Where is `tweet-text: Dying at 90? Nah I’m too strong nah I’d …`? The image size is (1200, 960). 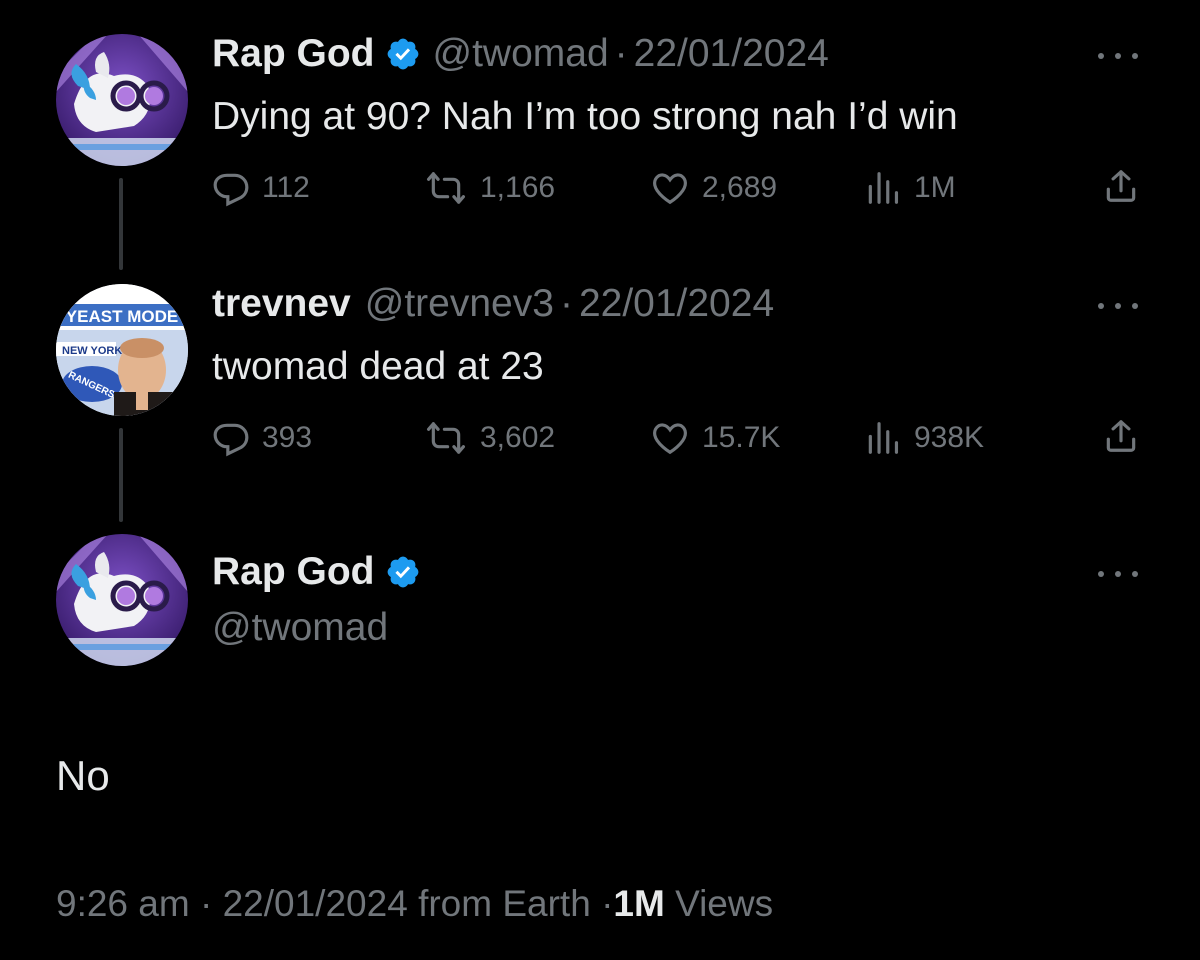
tweet-text: Dying at 90? Nah I’m too strong nah I’d … is located at coordinates (585, 116).